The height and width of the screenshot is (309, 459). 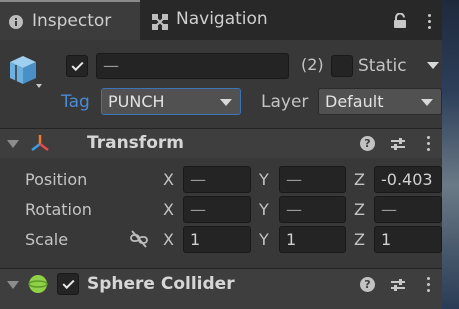 What do you see at coordinates (47, 239) in the screenshot?
I see `scale-label: Scale` at bounding box center [47, 239].